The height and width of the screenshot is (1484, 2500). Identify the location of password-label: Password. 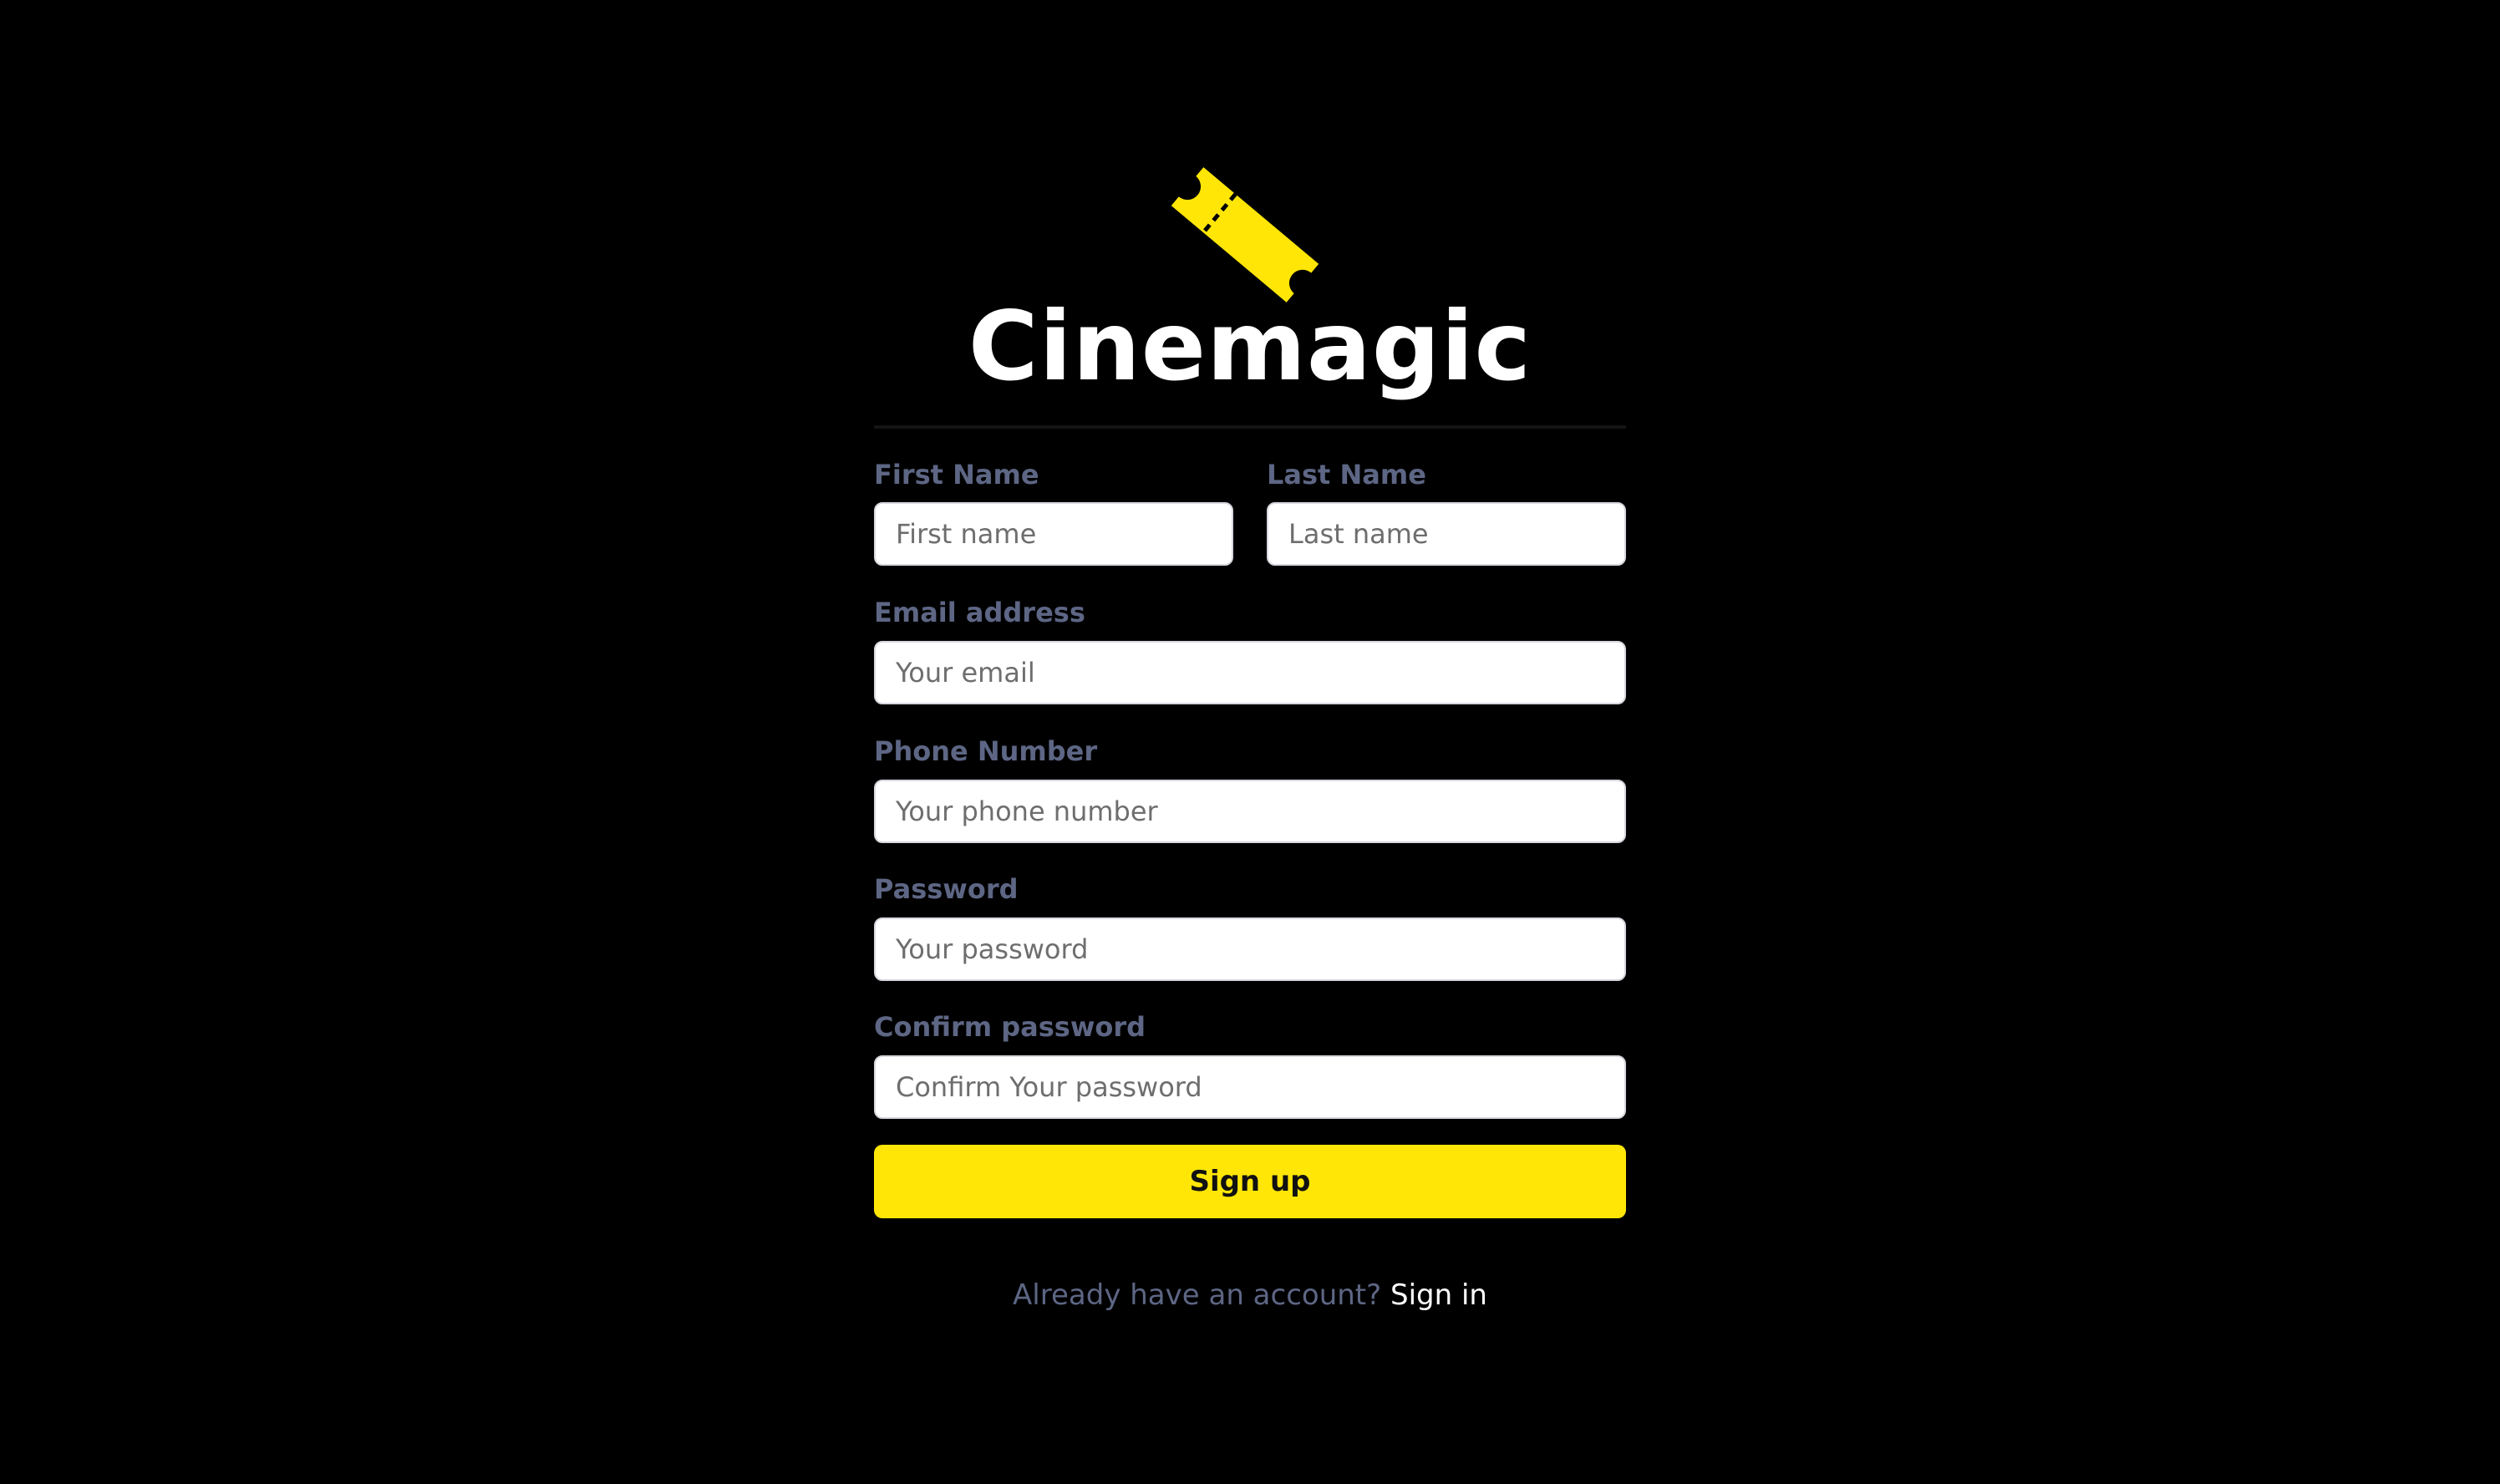
(947, 889).